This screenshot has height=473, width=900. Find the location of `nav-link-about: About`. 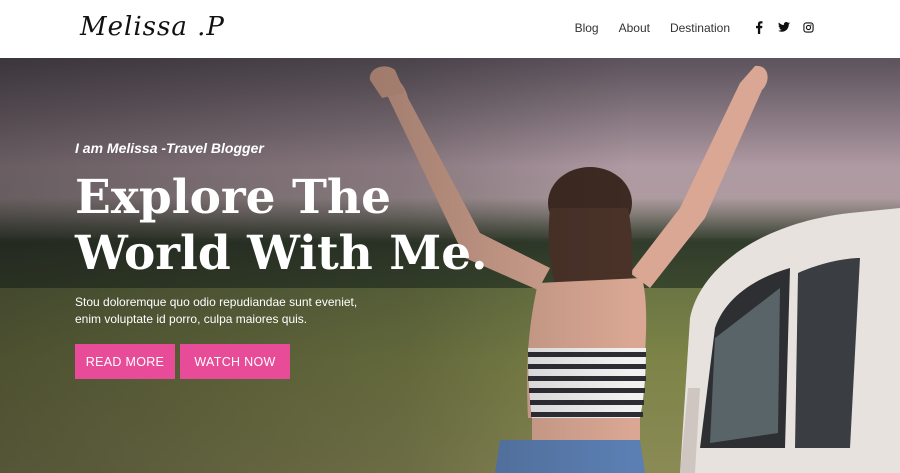

nav-link-about: About is located at coordinates (634, 28).